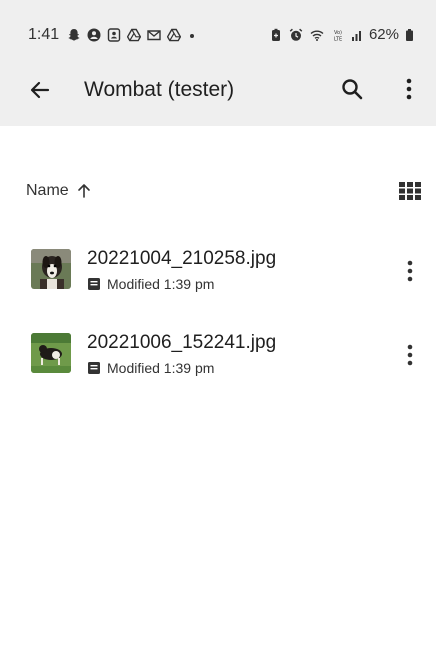 This screenshot has height=652, width=436. I want to click on battery-percent: 62%, so click(383, 34).